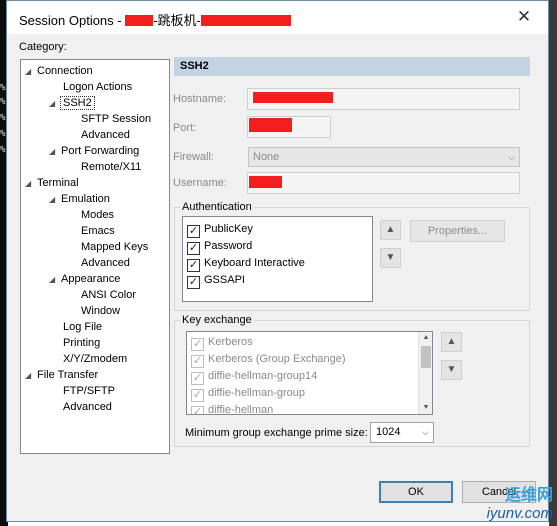 This screenshot has height=526, width=557. I want to click on min-prime-size-label: Minimum group exchange prime size:, so click(276, 433).